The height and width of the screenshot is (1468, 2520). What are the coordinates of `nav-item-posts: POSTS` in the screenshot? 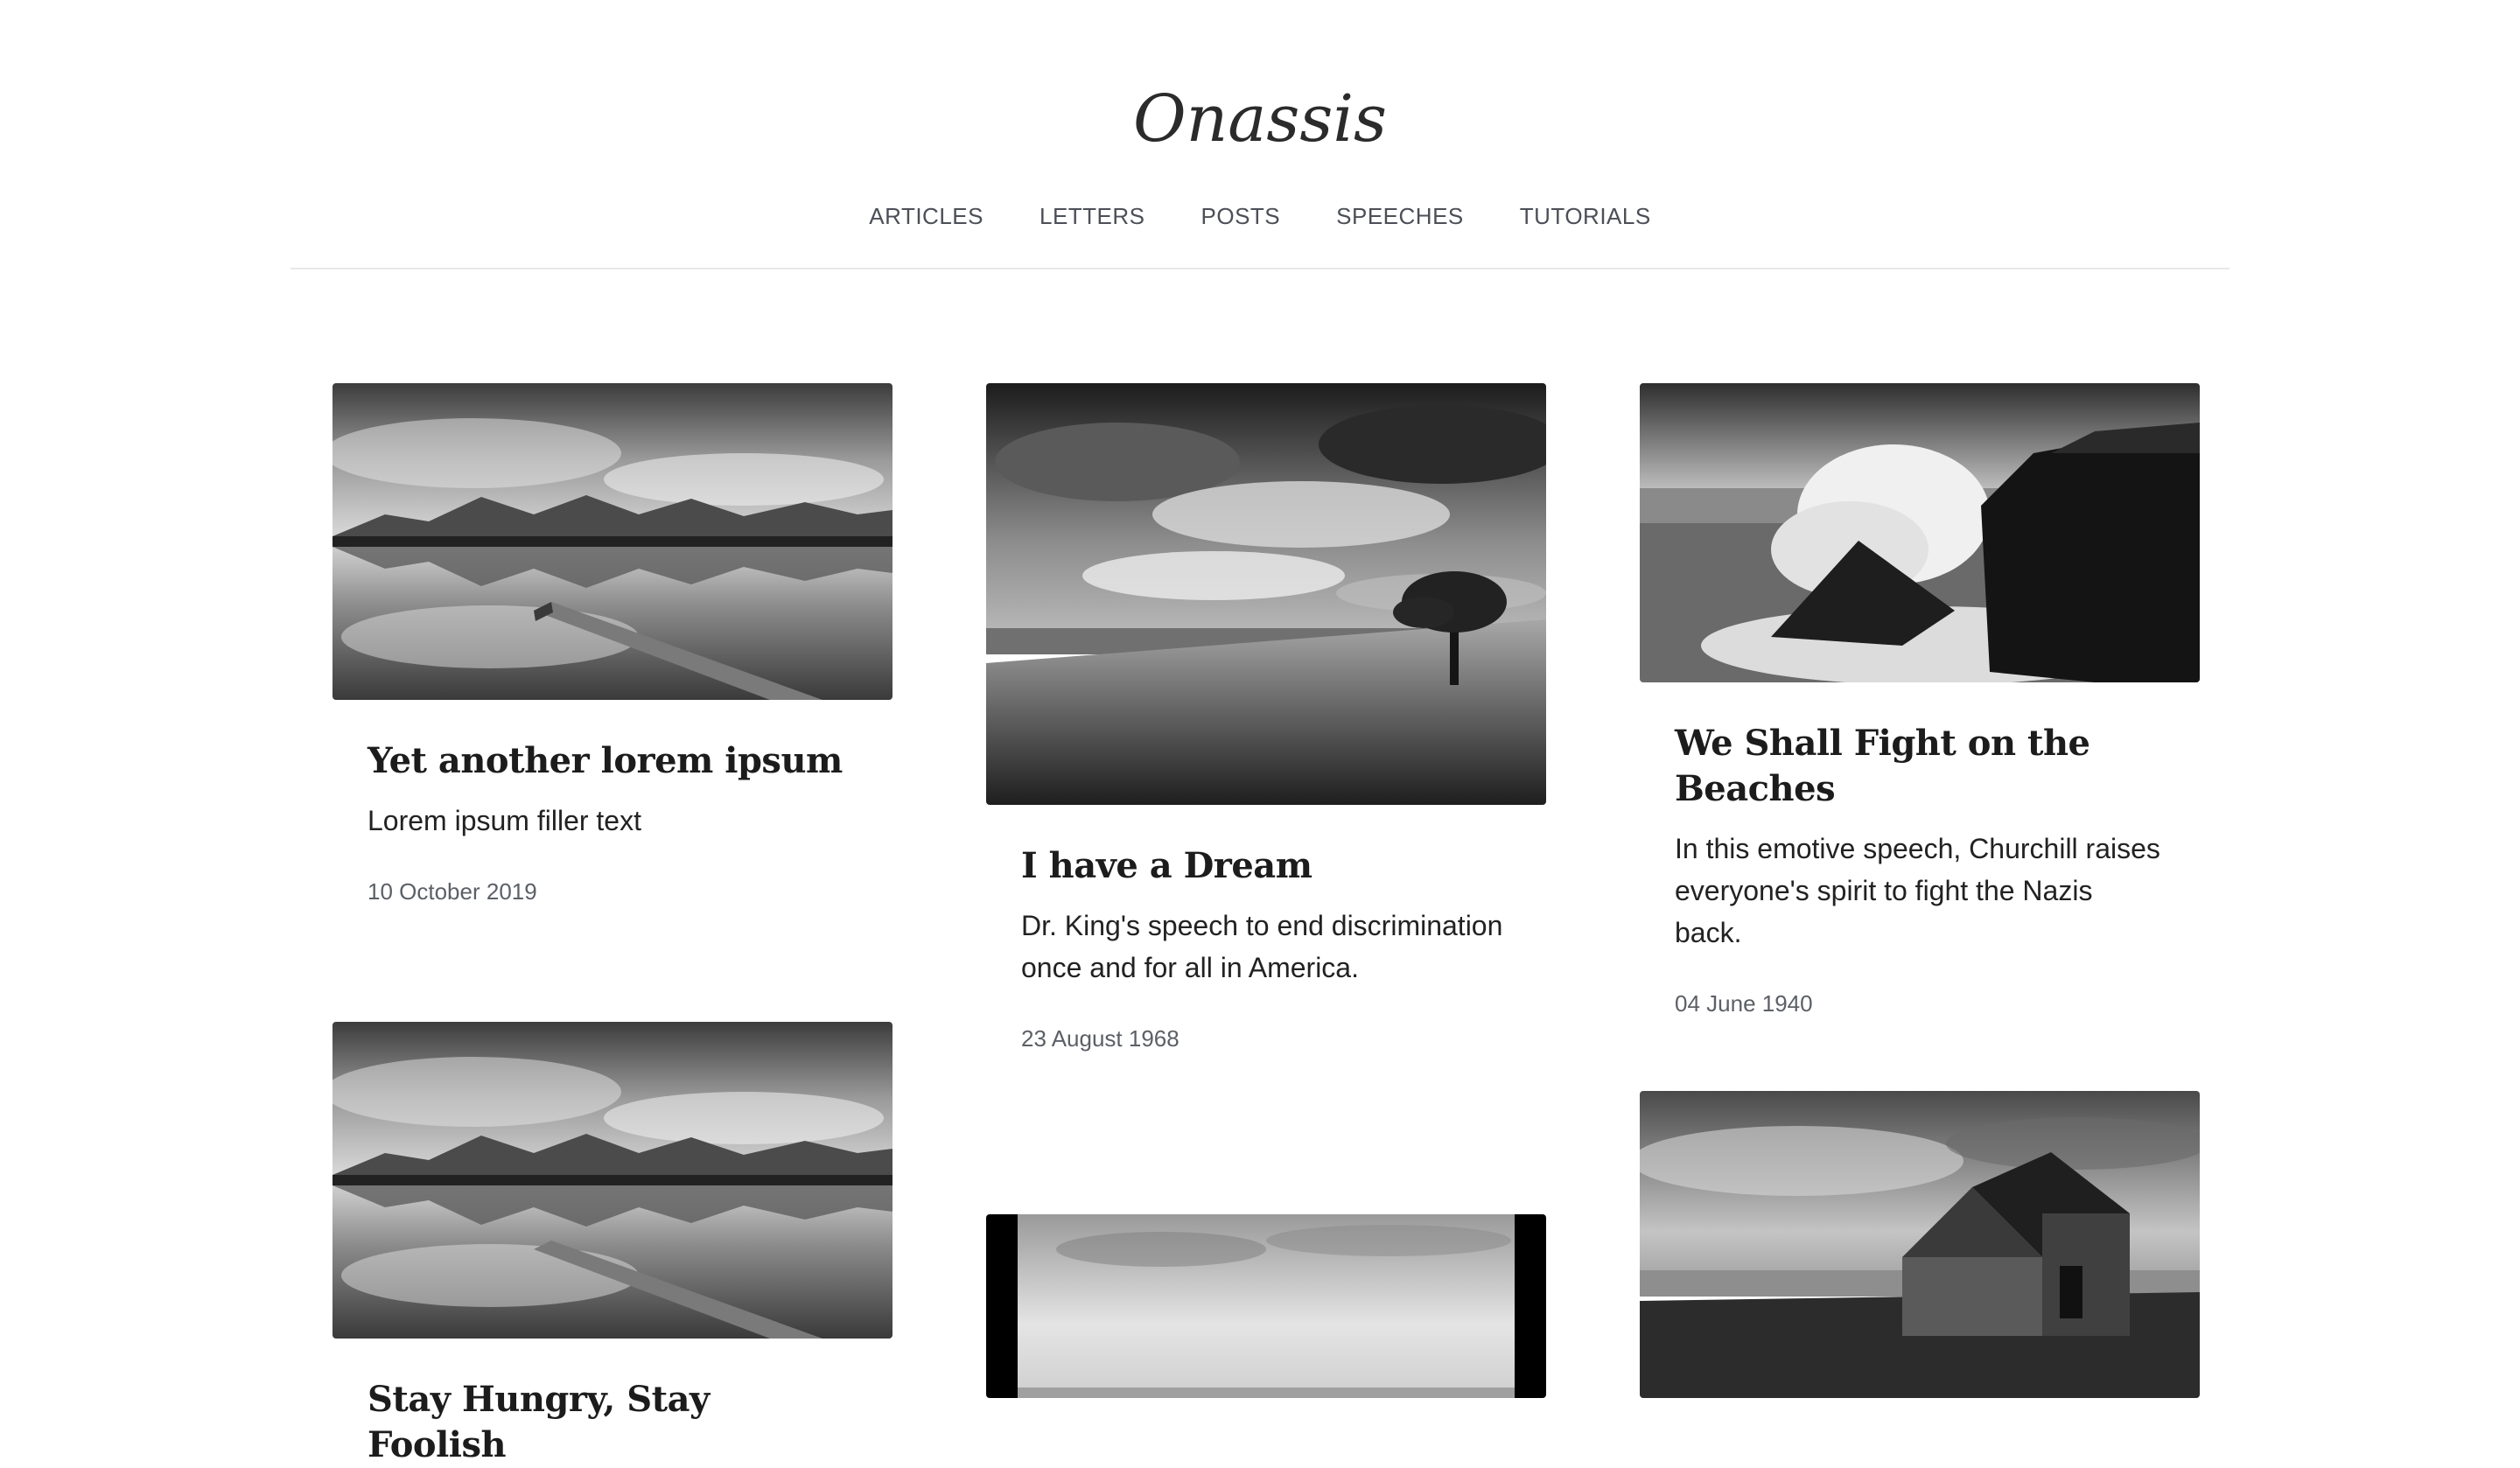 It's located at (1241, 216).